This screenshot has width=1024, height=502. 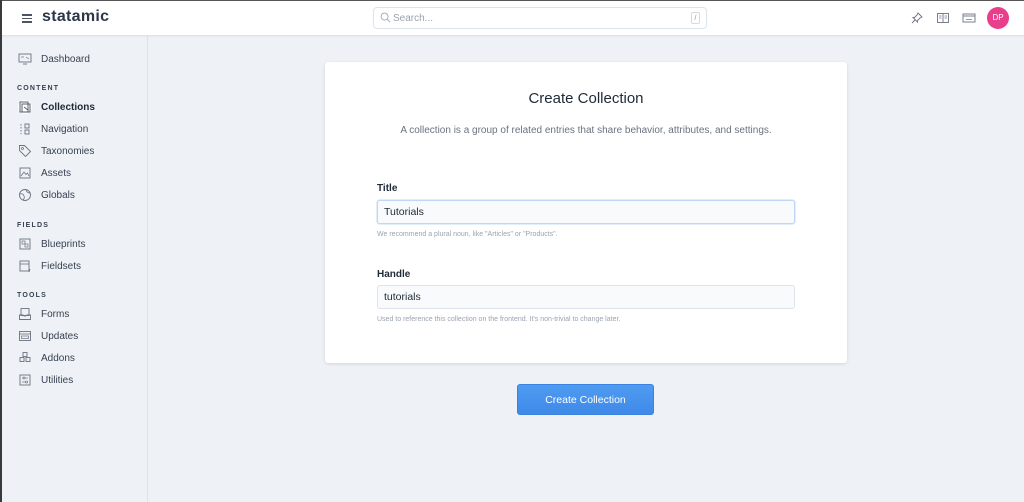 I want to click on sidebar-item-blueprints: Blueprints, so click(x=51, y=244).